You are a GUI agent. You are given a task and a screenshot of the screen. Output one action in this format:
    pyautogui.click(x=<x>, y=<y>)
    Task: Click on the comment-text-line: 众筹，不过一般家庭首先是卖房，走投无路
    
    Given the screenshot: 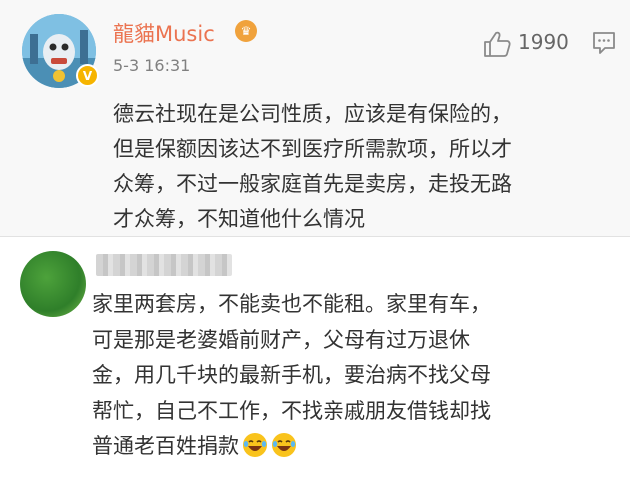 What is the action you would take?
    pyautogui.click(x=312, y=184)
    